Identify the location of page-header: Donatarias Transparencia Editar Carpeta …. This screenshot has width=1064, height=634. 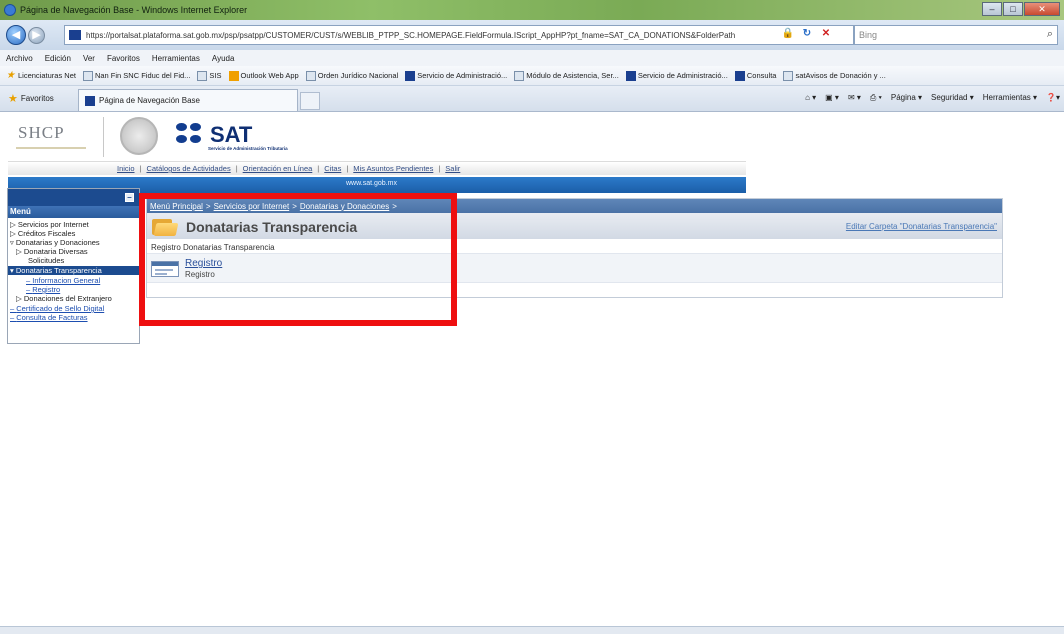
(574, 226).